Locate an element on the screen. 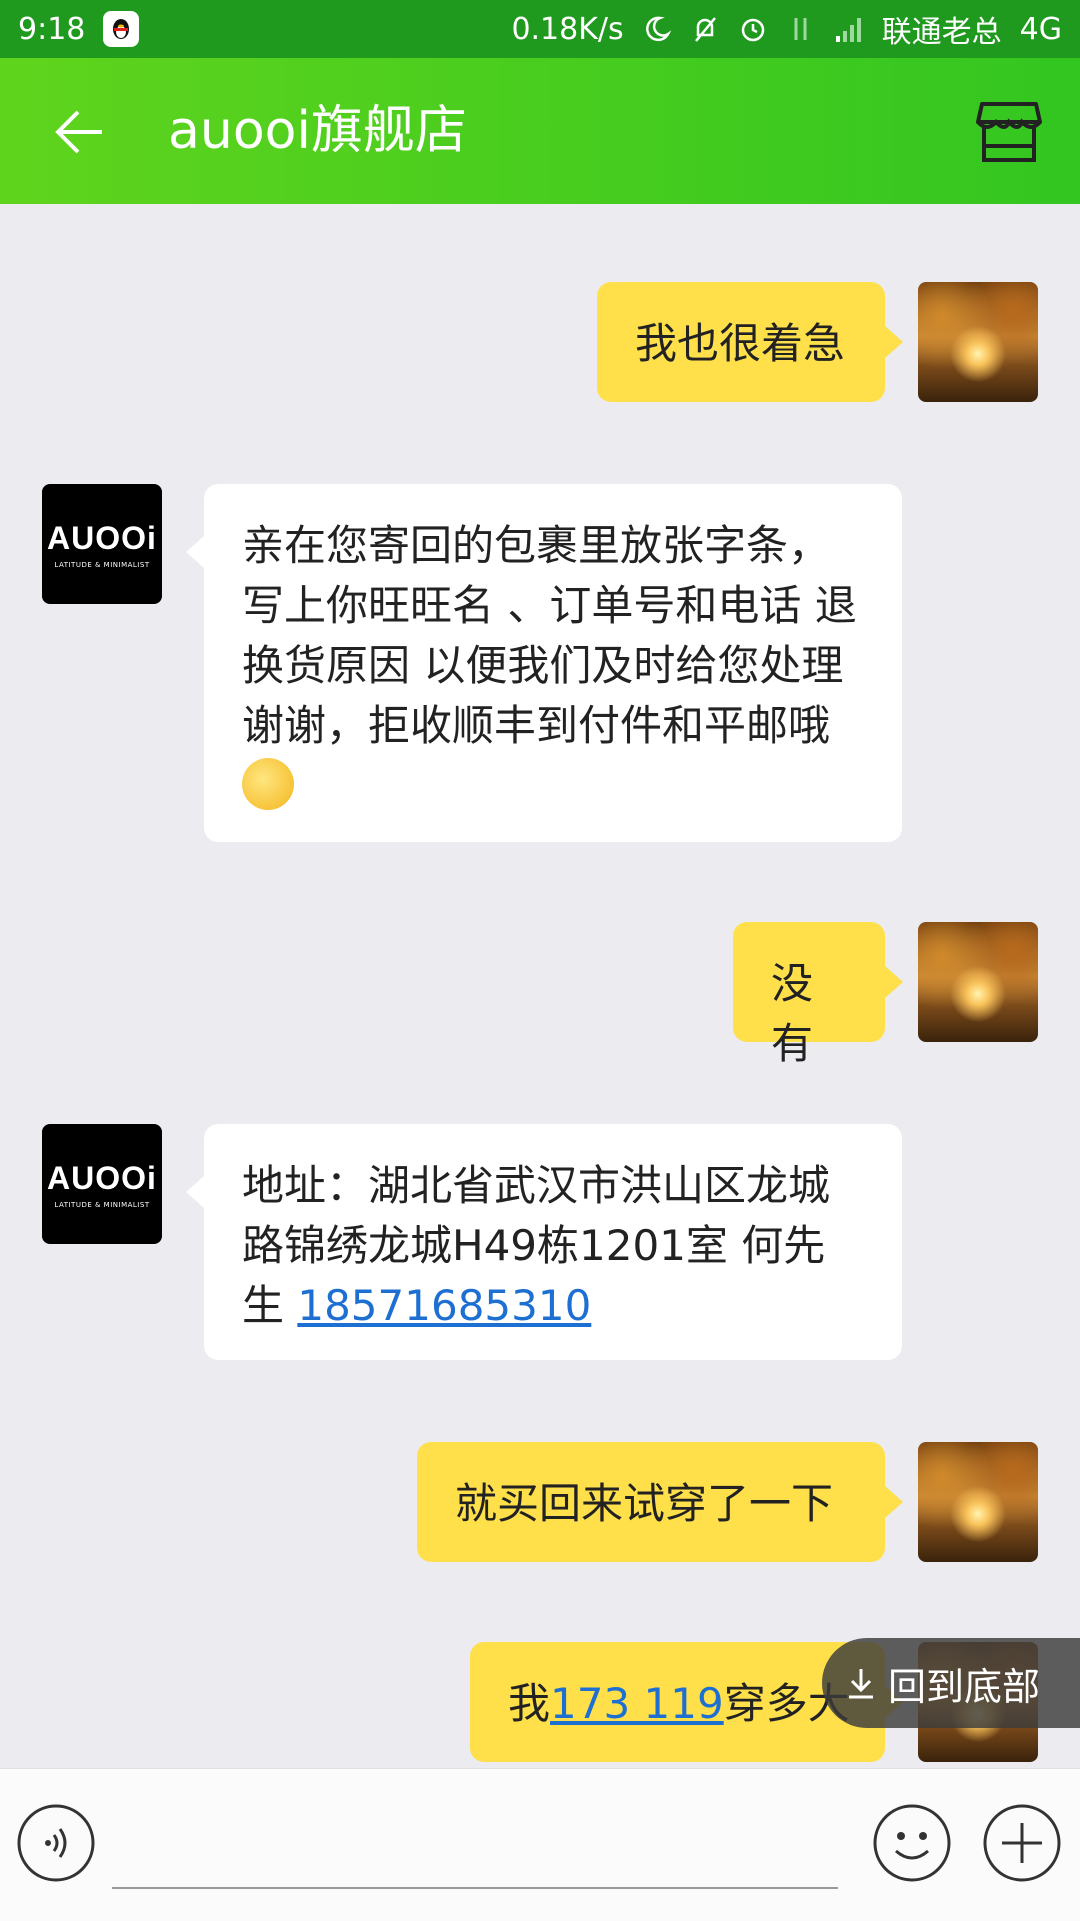 The height and width of the screenshot is (1921, 1080). voice-input-icon is located at coordinates (56, 1843).